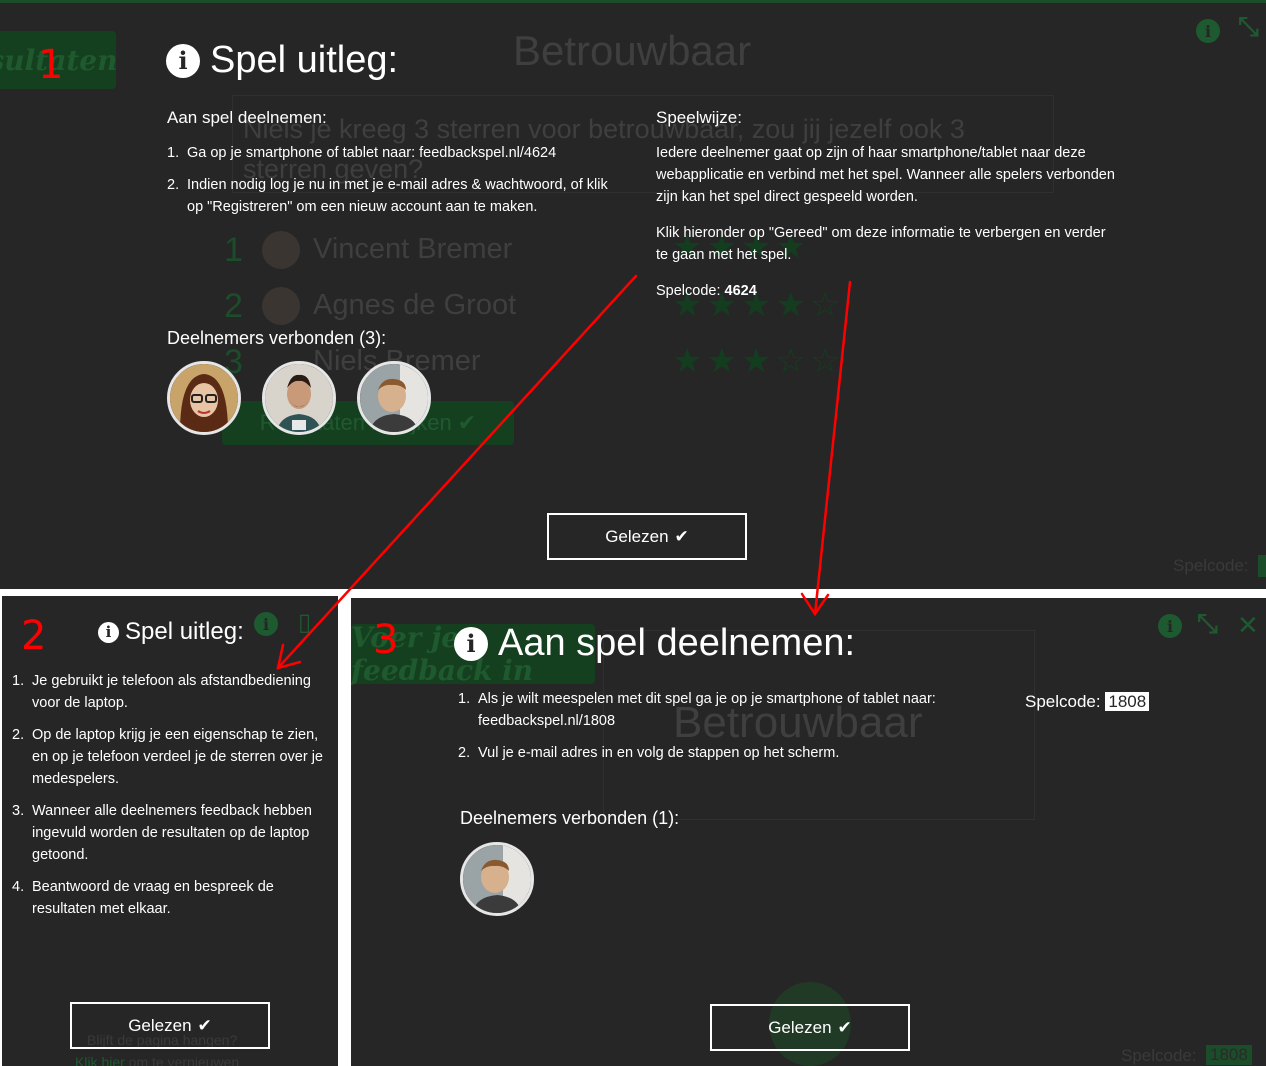 The image size is (1266, 1066). What do you see at coordinates (304, 60) in the screenshot?
I see `panel1-heading-text: Spel uitleg:` at bounding box center [304, 60].